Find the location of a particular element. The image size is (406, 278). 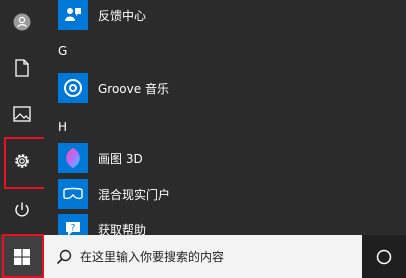

account-button is located at coordinates (22, 22).